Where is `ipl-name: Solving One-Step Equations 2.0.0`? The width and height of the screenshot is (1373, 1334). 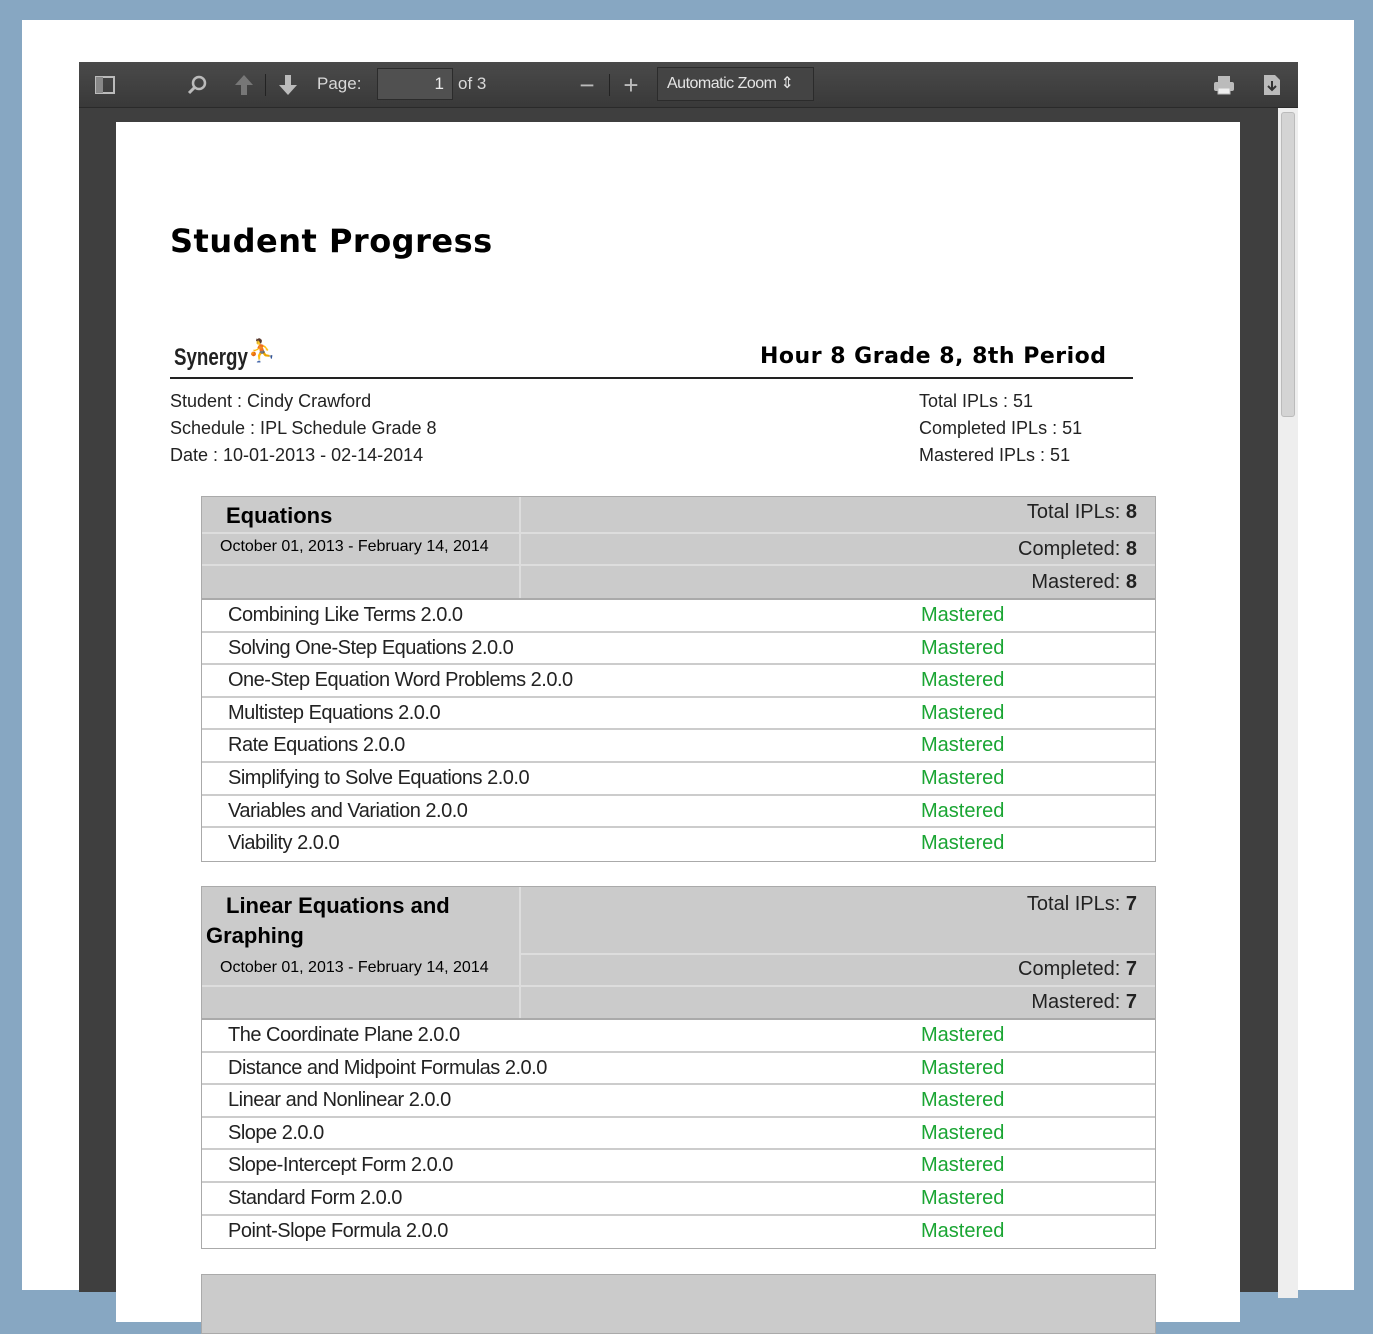 ipl-name: Solving One-Step Equations 2.0.0 is located at coordinates (371, 647).